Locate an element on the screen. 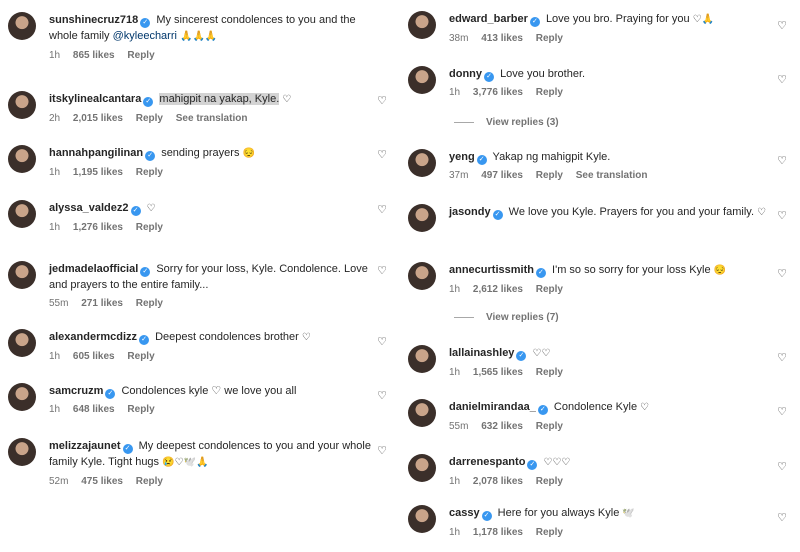 Image resolution: width=800 pixels, height=552 pixels. mention-link: @kyleecharri is located at coordinates (145, 36).